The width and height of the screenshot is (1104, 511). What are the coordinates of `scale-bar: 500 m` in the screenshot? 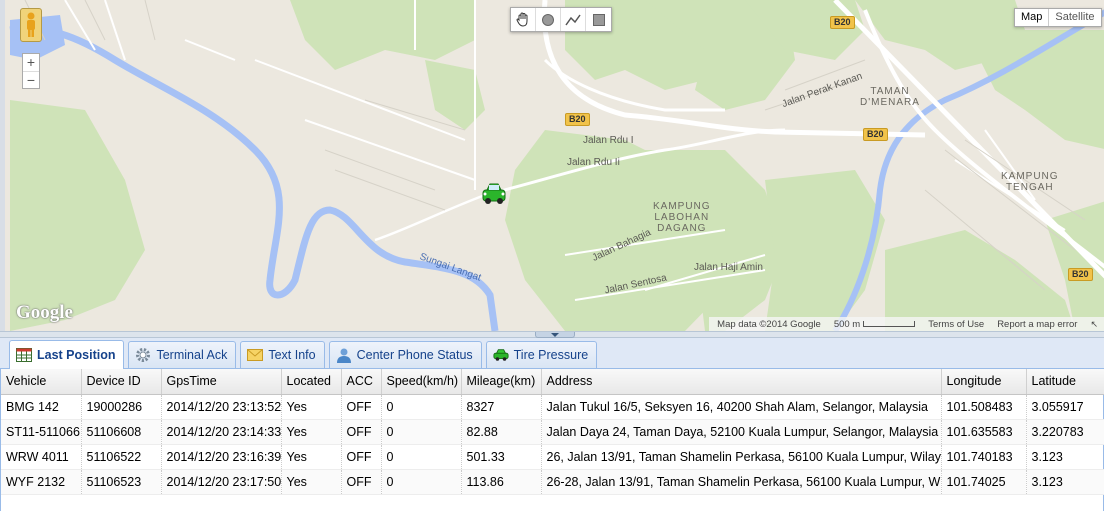 It's located at (875, 324).